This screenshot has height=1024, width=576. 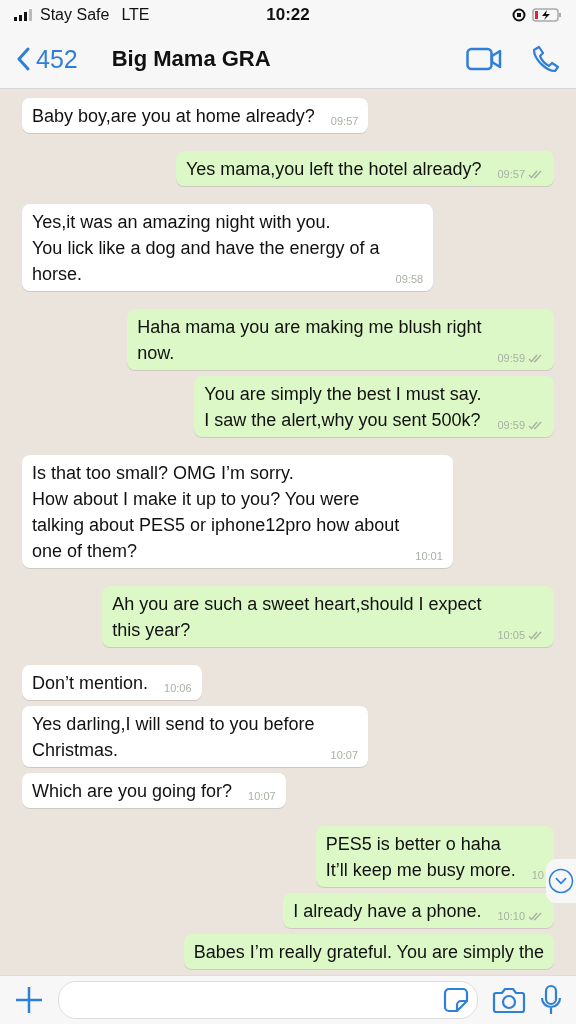 I want to click on sticker-icon, so click(x=456, y=1000).